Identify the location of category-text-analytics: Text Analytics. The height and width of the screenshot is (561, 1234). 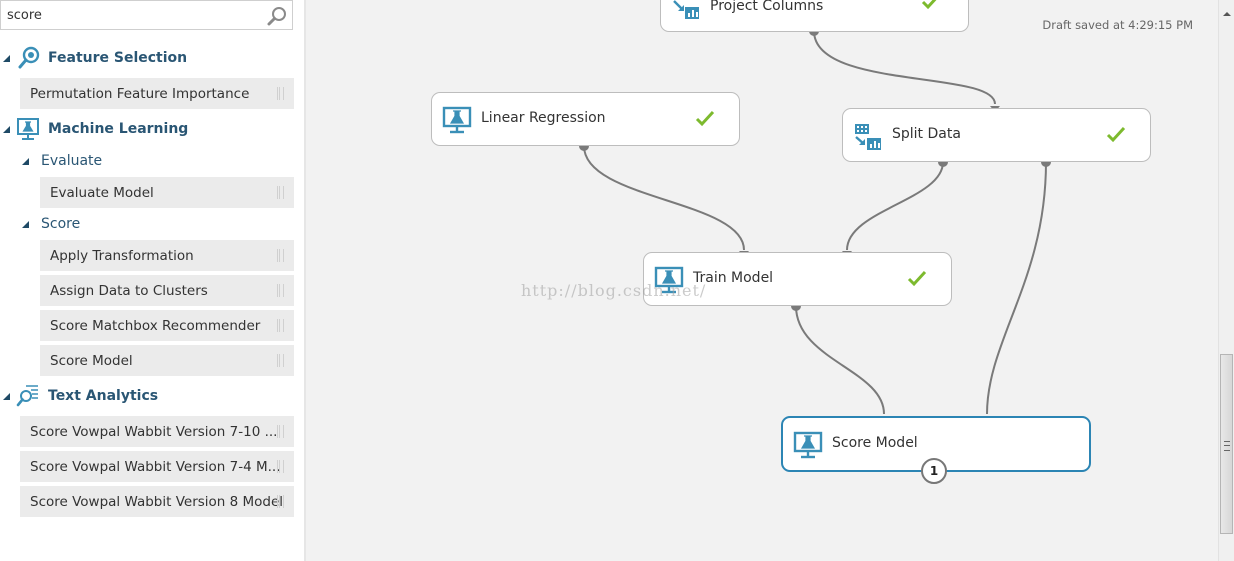
(80, 396).